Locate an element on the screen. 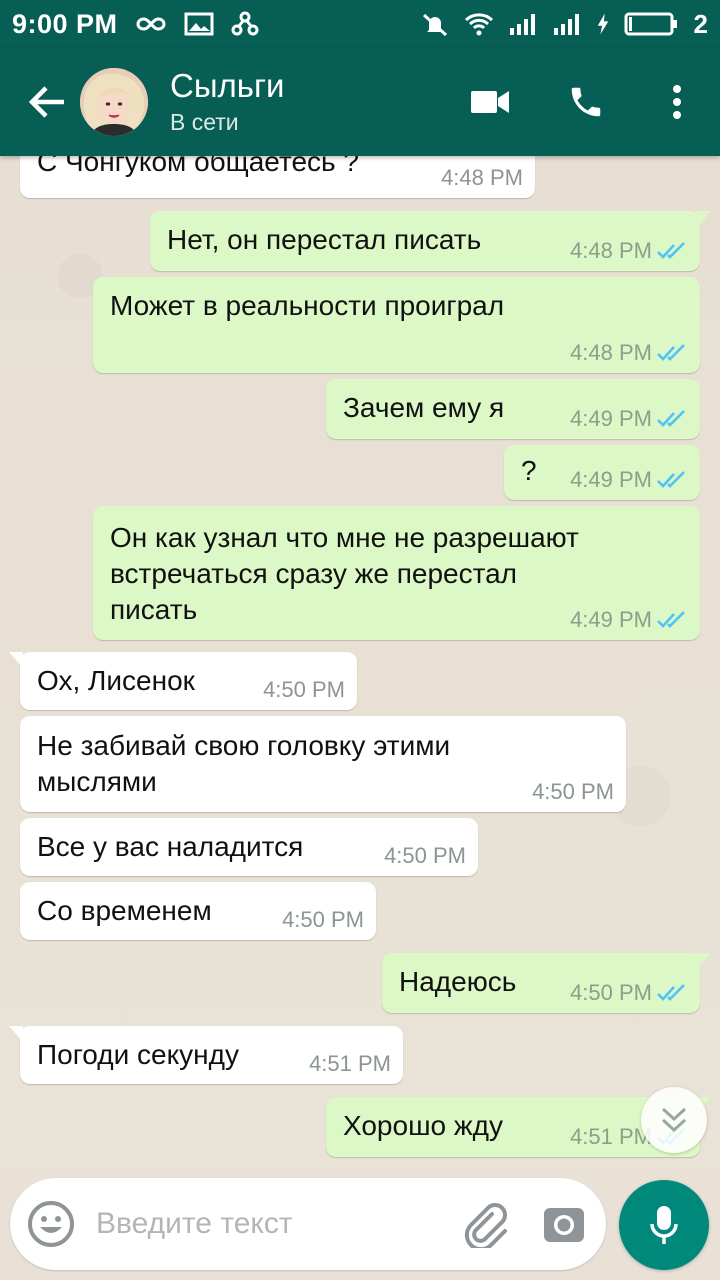  video-camera-icon is located at coordinates (490, 102).